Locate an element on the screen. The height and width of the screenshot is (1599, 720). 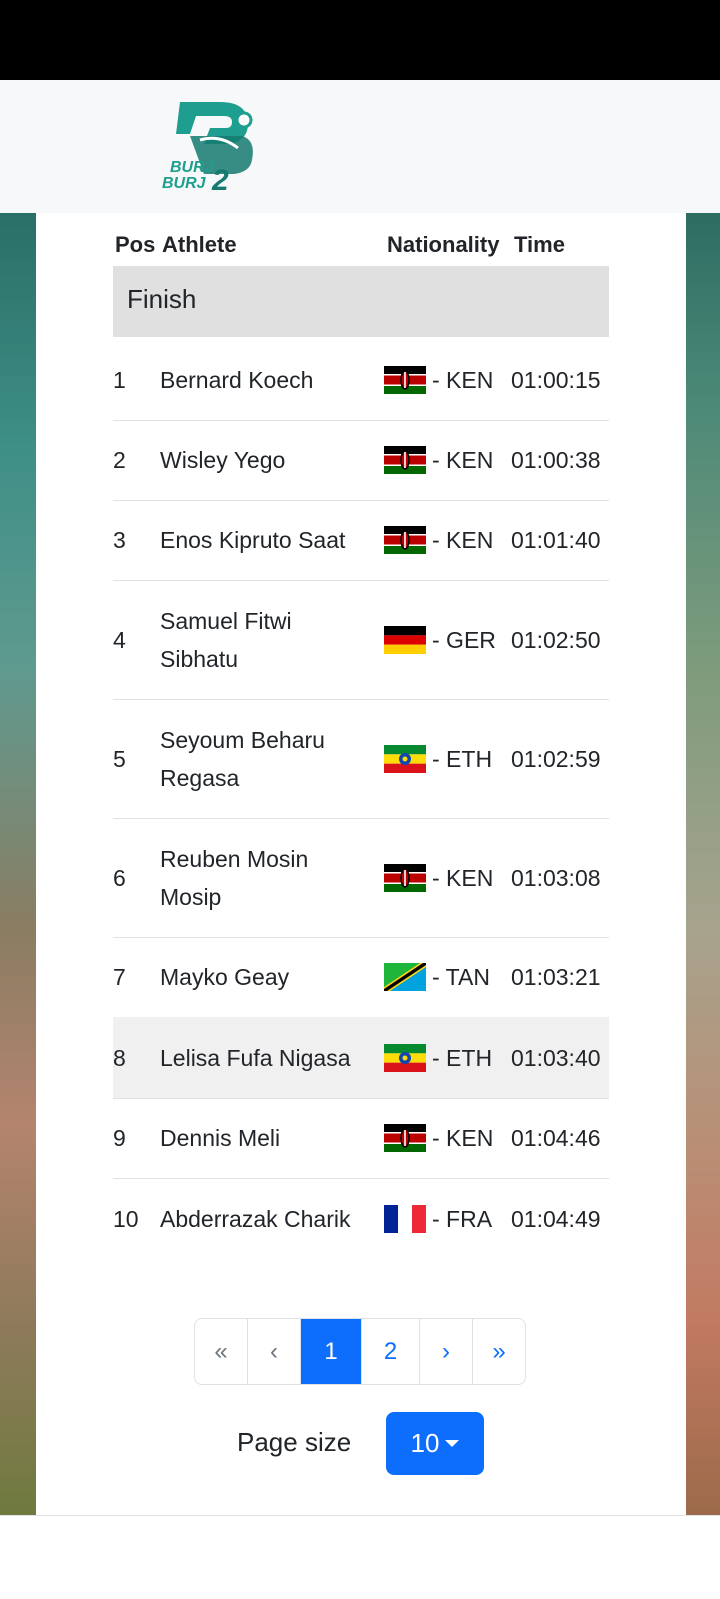
first-page-button: « is located at coordinates (221, 1351).